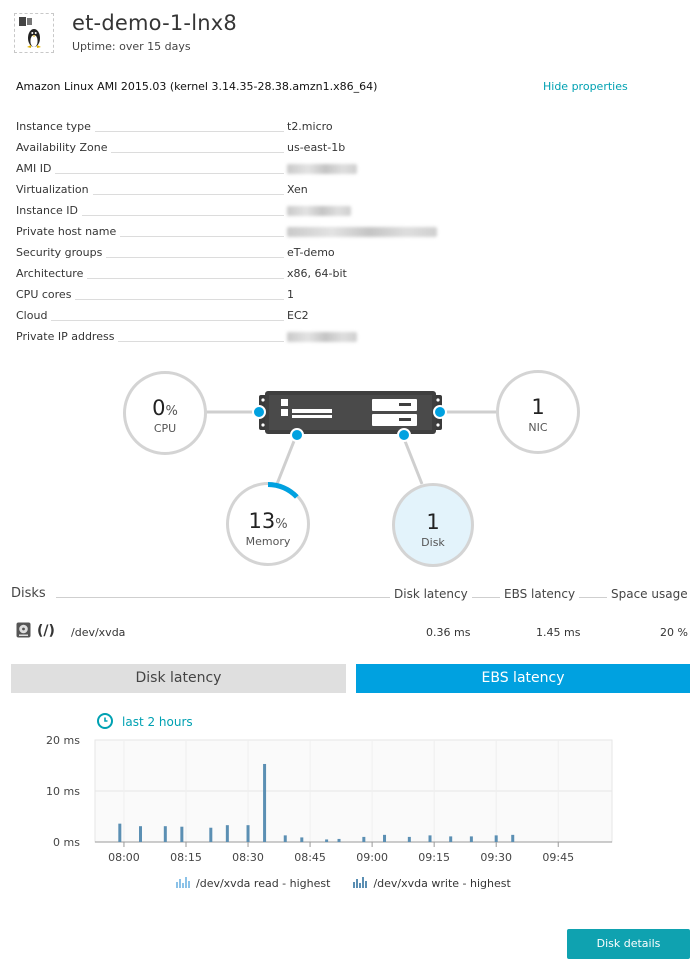  Describe the element at coordinates (440, 412) in the screenshot. I see `nic-connector-dot` at that location.